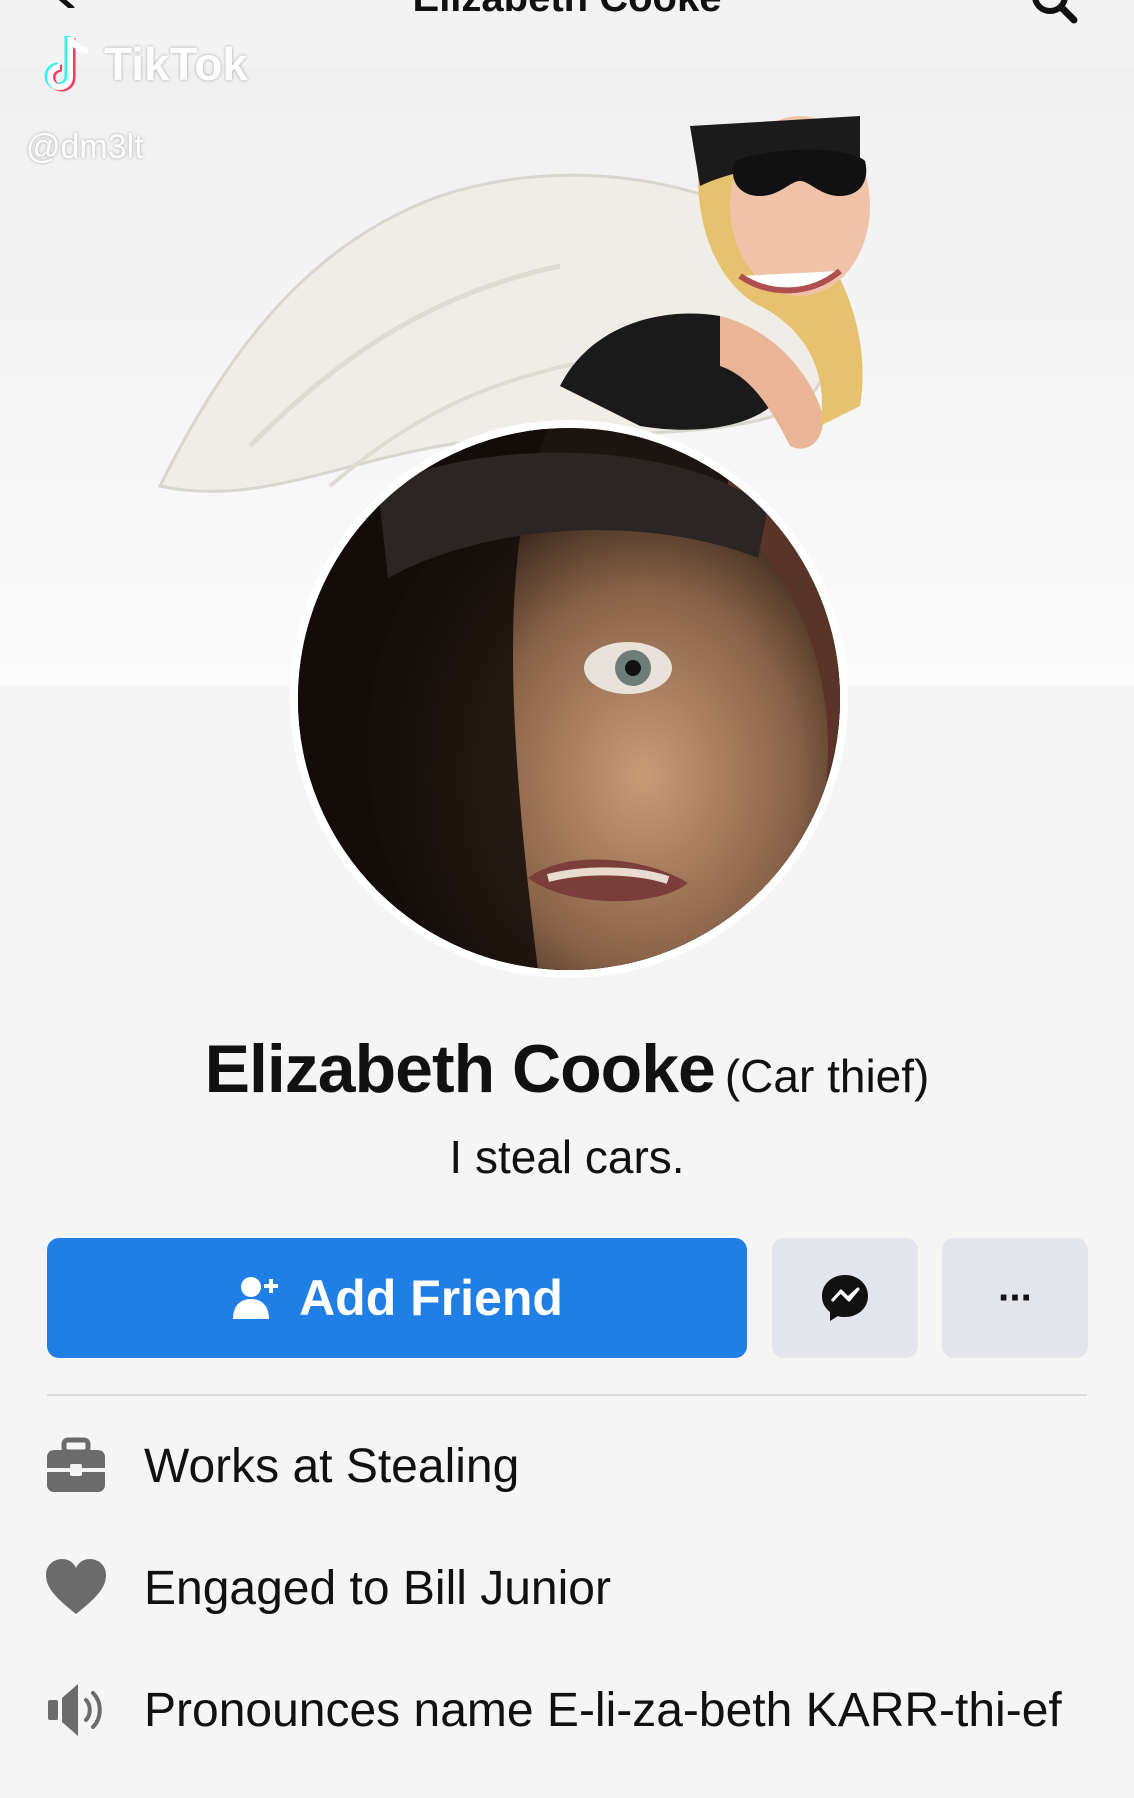  Describe the element at coordinates (567, 1395) in the screenshot. I see `divider` at that location.